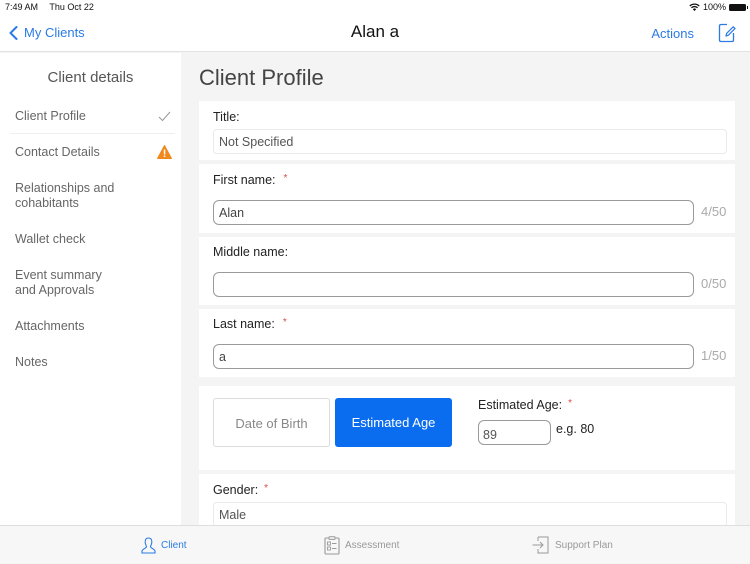 This screenshot has width=750, height=564. What do you see at coordinates (65, 195) in the screenshot?
I see `sidebar-item-label: Relationships and cohabitants` at bounding box center [65, 195].